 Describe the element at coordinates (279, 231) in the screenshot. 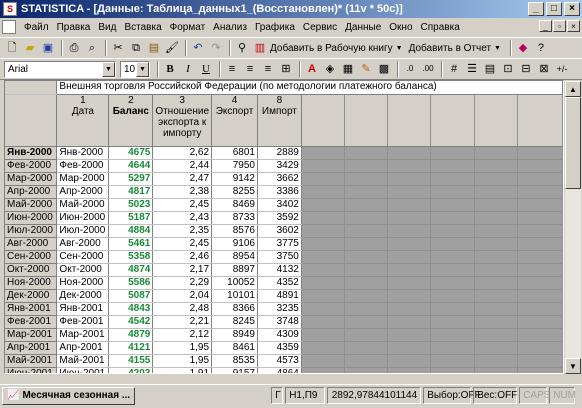

I see `cell-import: 3602` at that location.